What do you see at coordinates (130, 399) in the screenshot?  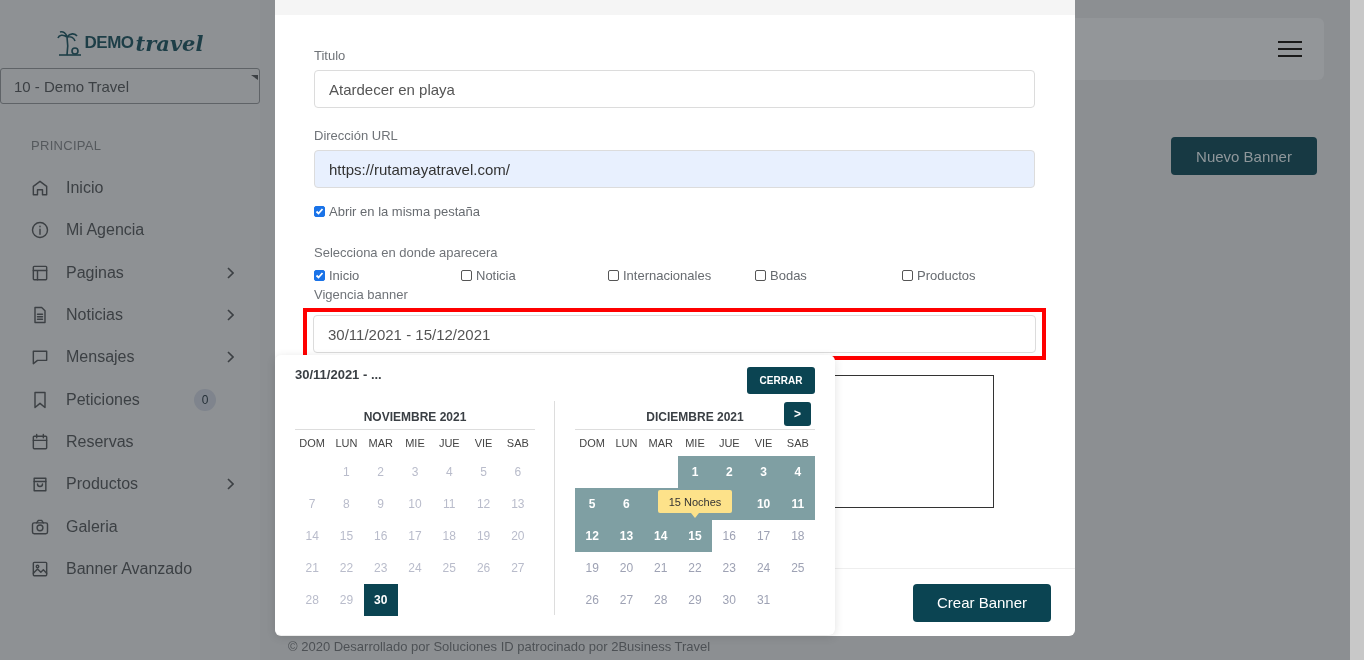 I see `sidebar-item: Peticiones 0` at bounding box center [130, 399].